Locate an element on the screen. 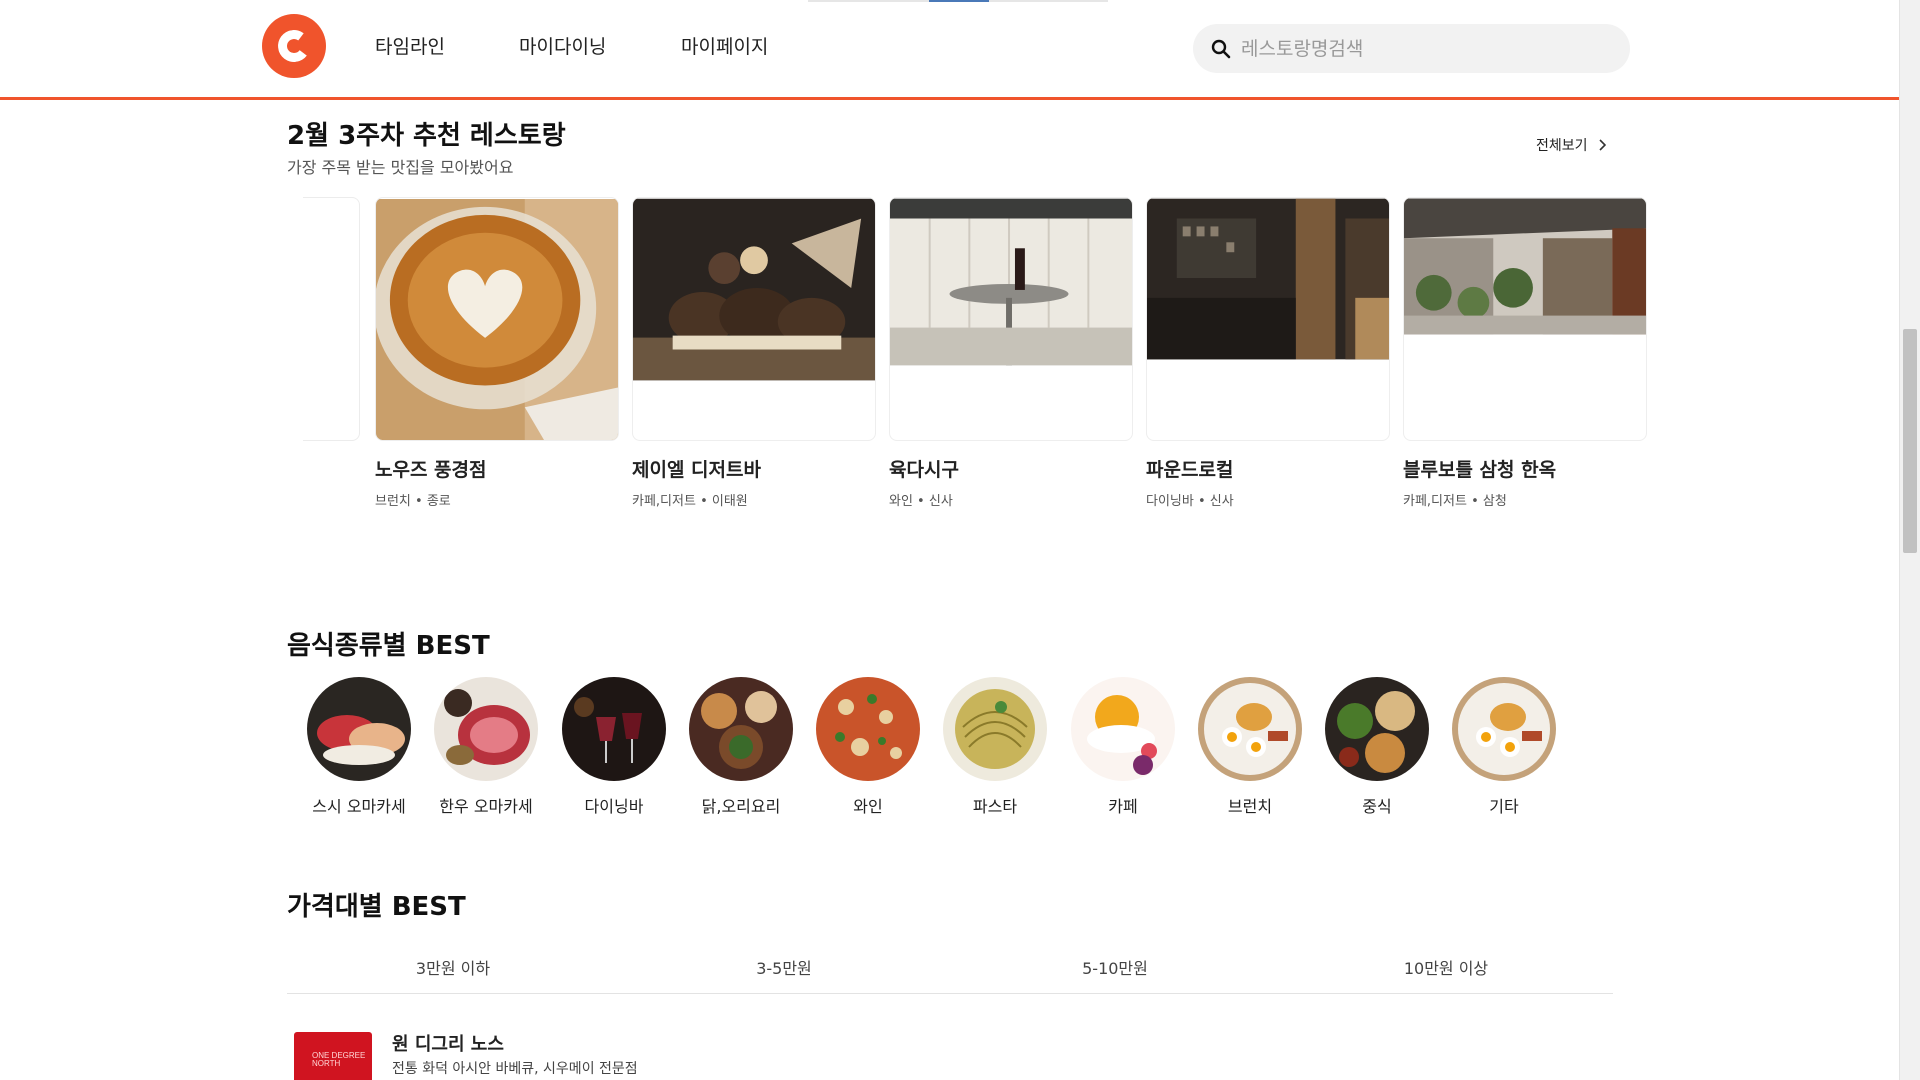 This screenshot has height=1080, width=1920. pizza-image is located at coordinates (868, 729).